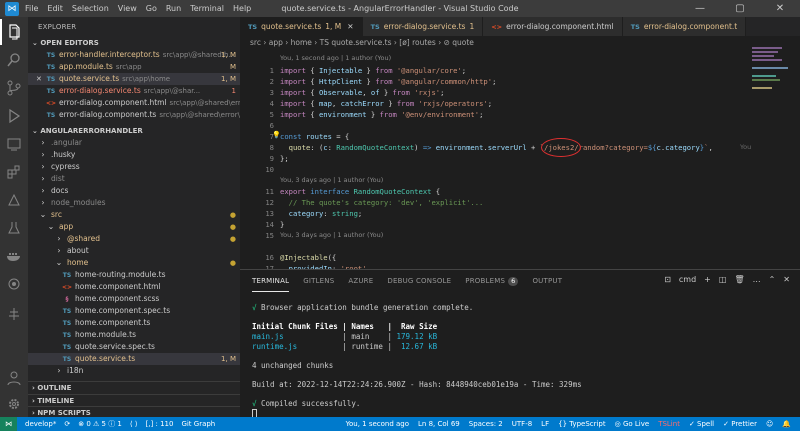 The width and height of the screenshot is (800, 431). What do you see at coordinates (14, 404) in the screenshot?
I see `manage-gear-icon` at bounding box center [14, 404].